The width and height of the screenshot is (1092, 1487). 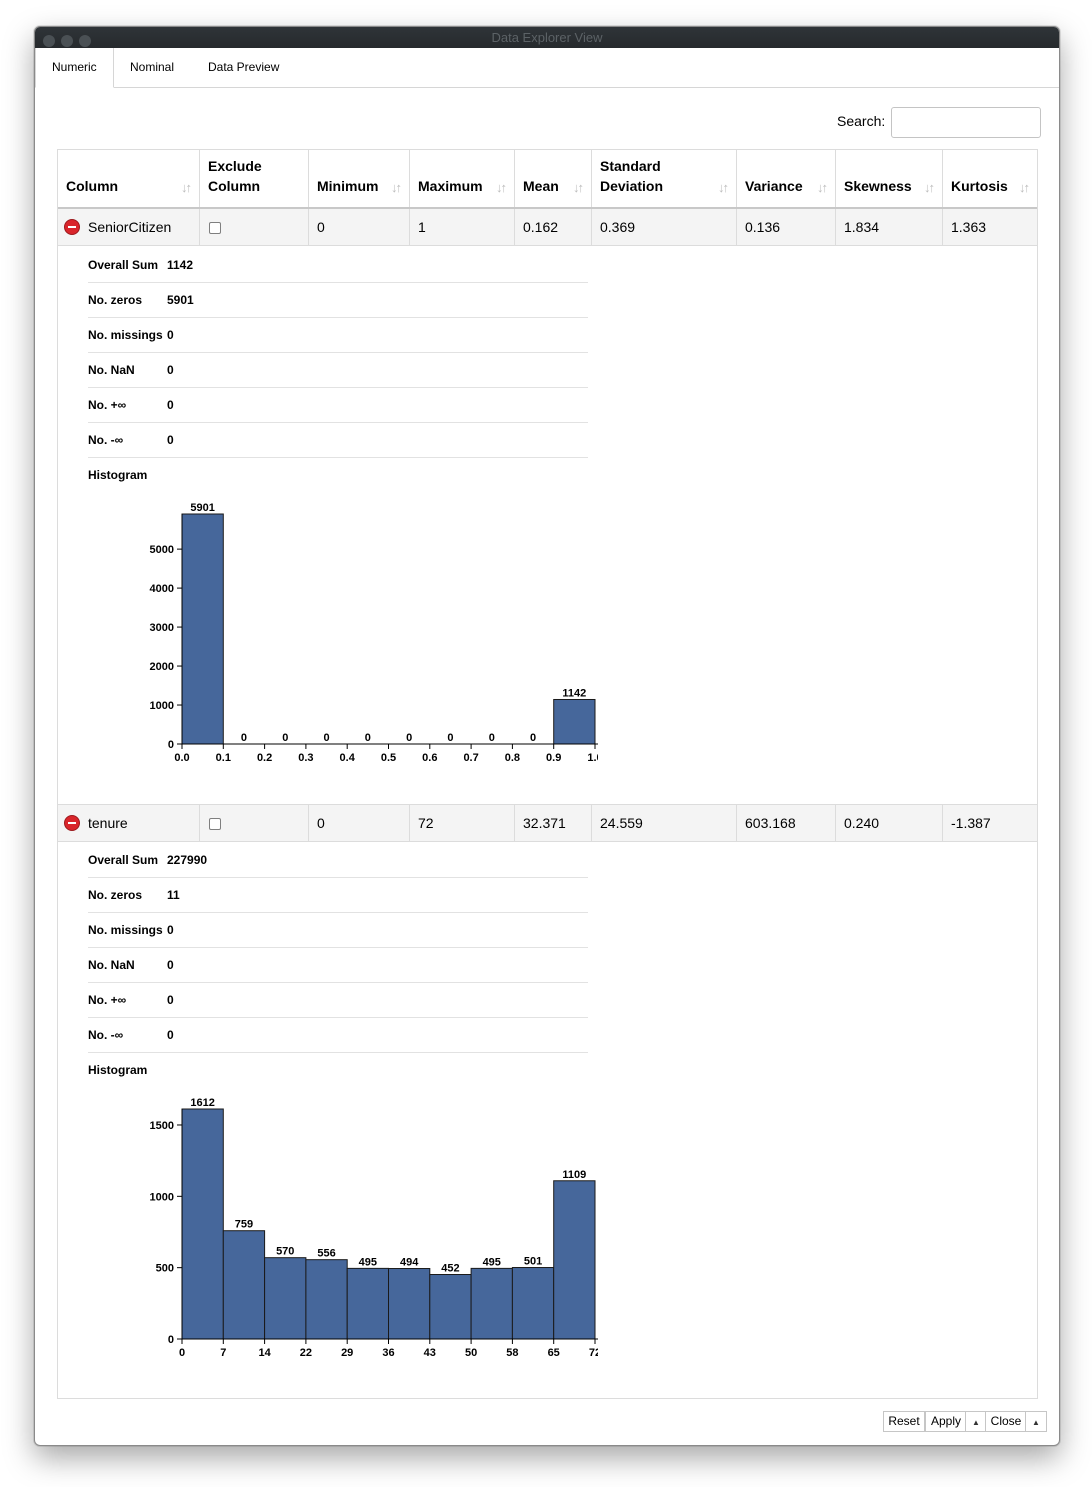 I want to click on cell-minimum: 0, so click(x=359, y=823).